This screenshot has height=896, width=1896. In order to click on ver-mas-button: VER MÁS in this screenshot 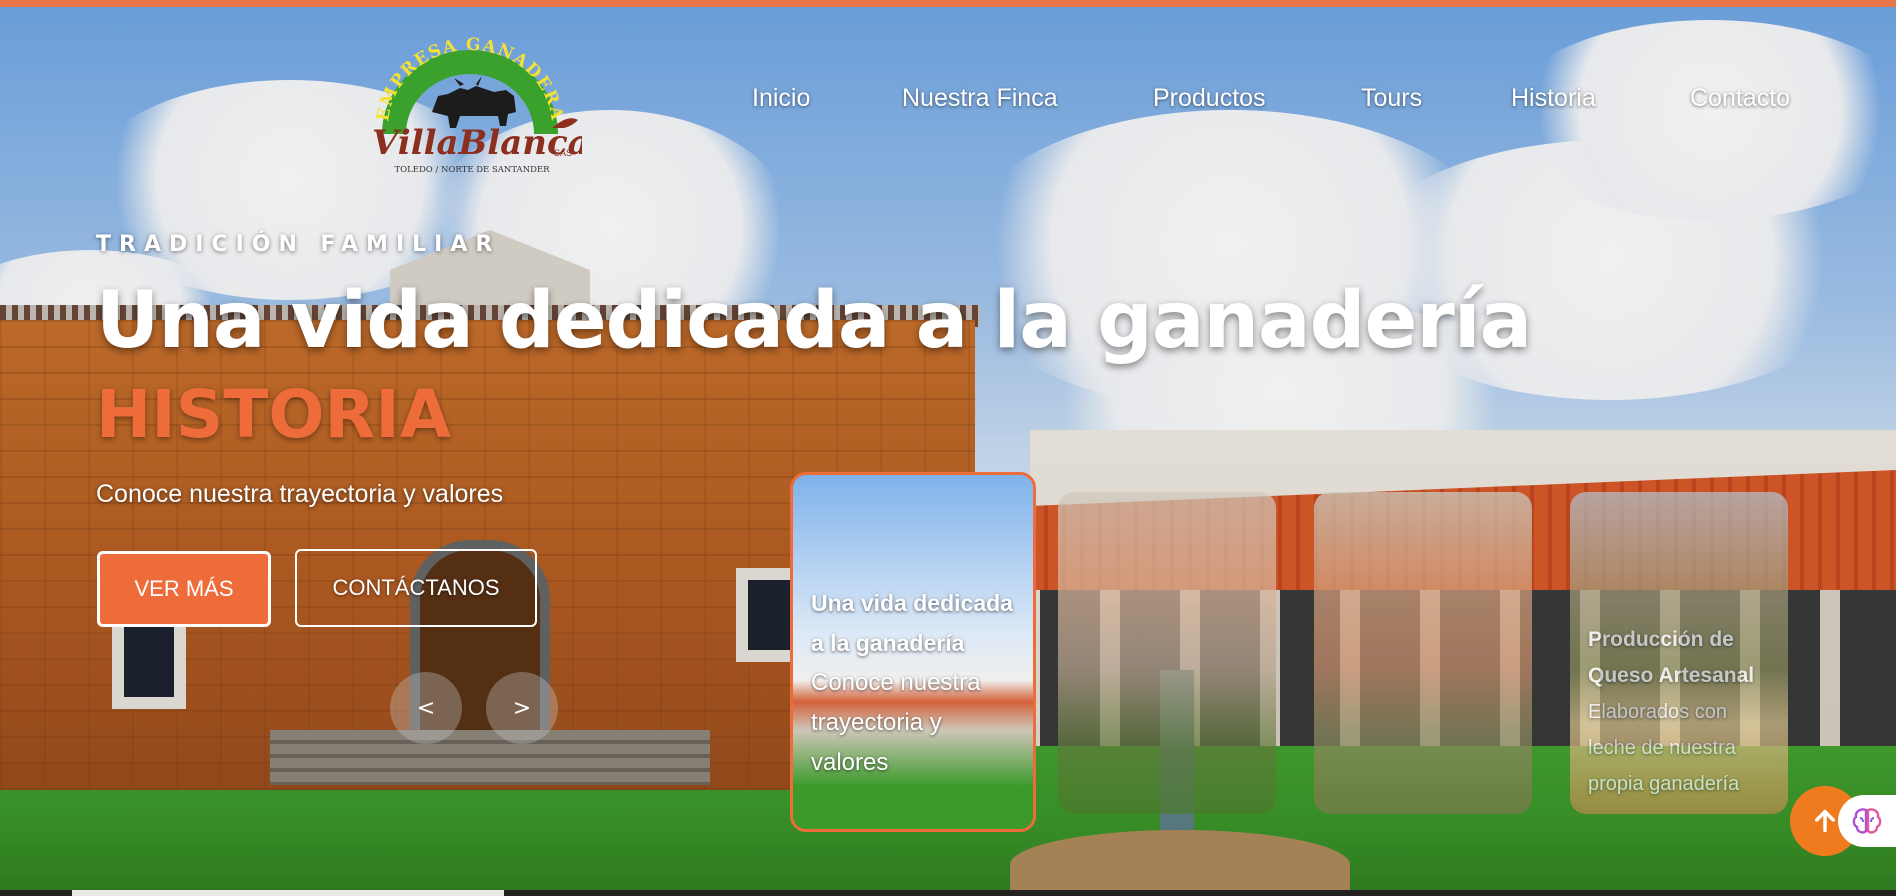, I will do `click(184, 589)`.